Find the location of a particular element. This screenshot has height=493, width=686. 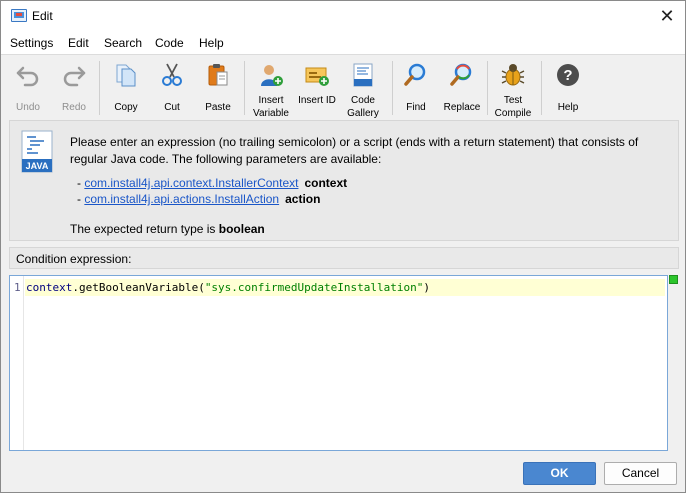

redo-button: Redo is located at coordinates (74, 89).